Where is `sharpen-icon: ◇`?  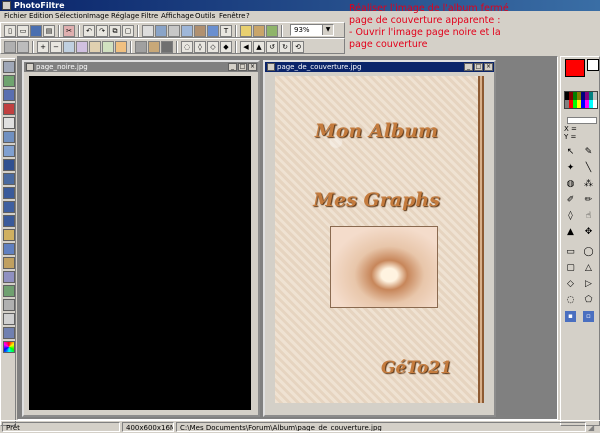 sharpen-icon: ◇ is located at coordinates (213, 47).